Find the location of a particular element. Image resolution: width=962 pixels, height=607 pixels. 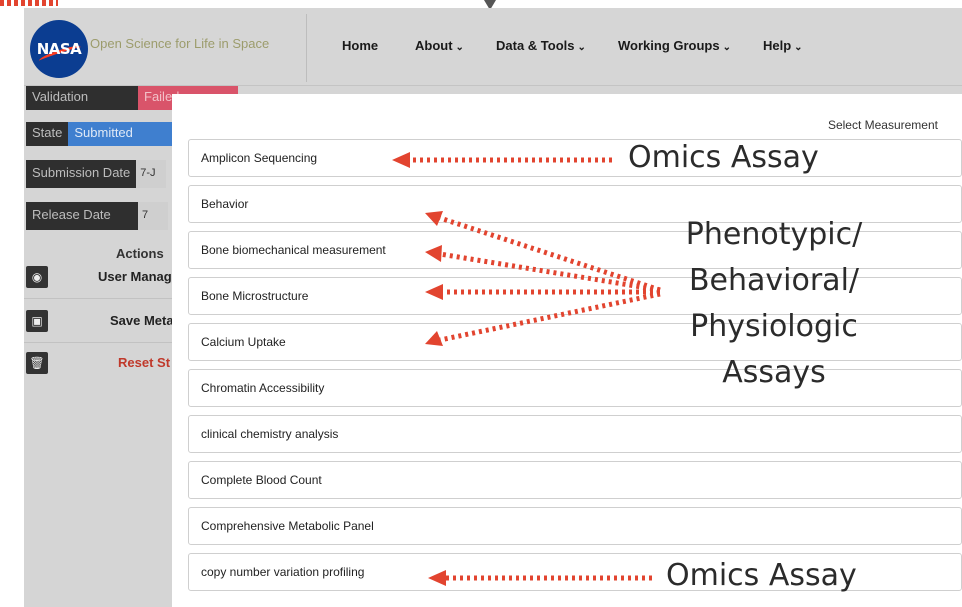

arrow-behavior is located at coordinates (550, 254).